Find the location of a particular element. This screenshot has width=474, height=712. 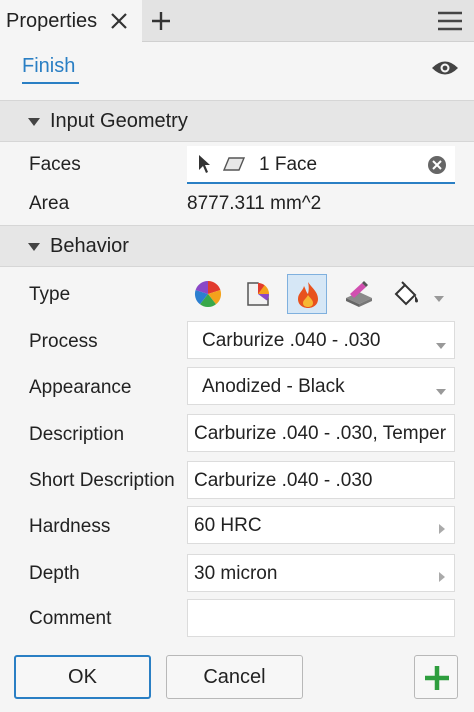

color-wheel-icon is located at coordinates (208, 294).